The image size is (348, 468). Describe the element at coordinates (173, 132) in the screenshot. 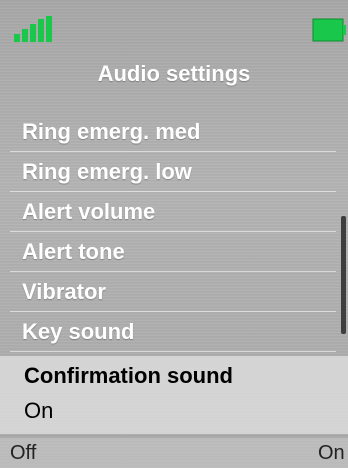

I see `list-item-ring-emerg-med: Ring emerg. med` at that location.